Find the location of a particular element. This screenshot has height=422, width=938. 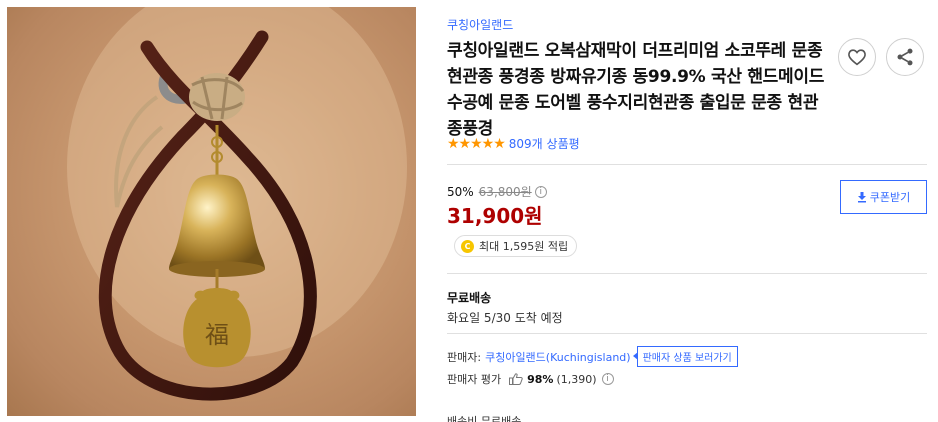

seller-row: 판매자: 쿠칭아일랜드(Kuchingisland) 판매자 상품 보러가기 is located at coordinates (592, 356).